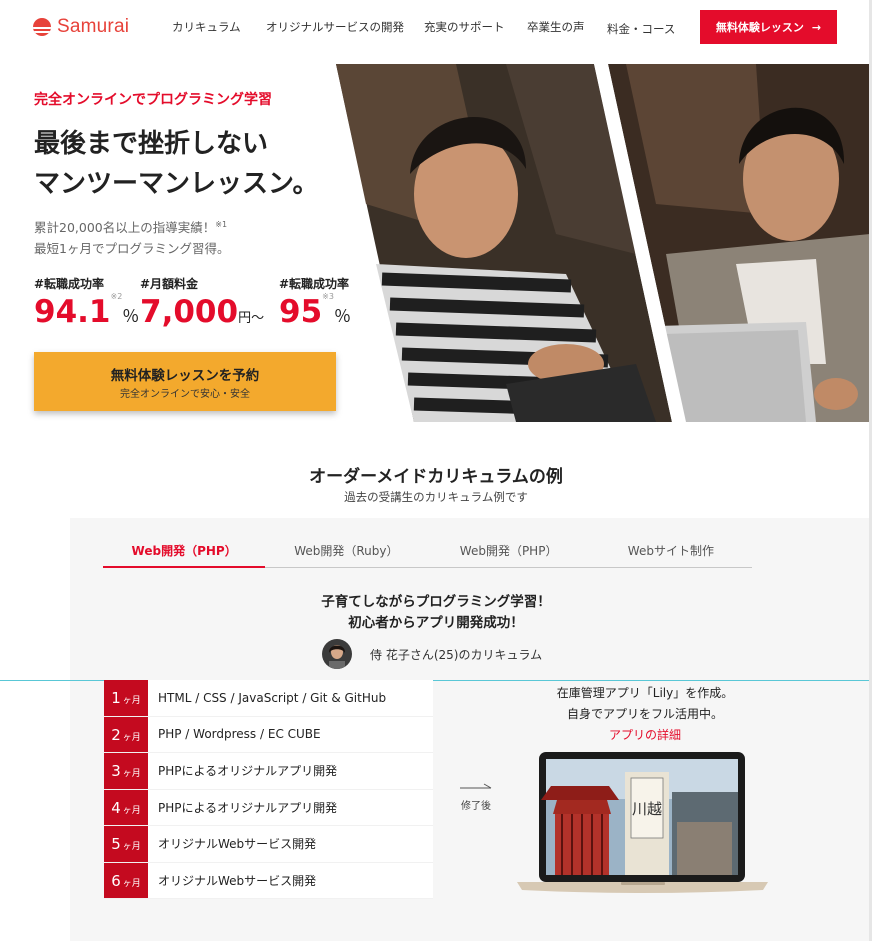 This screenshot has height=941, width=872. What do you see at coordinates (647, 809) in the screenshot?
I see `laptop-screen-text: 川越` at bounding box center [647, 809].